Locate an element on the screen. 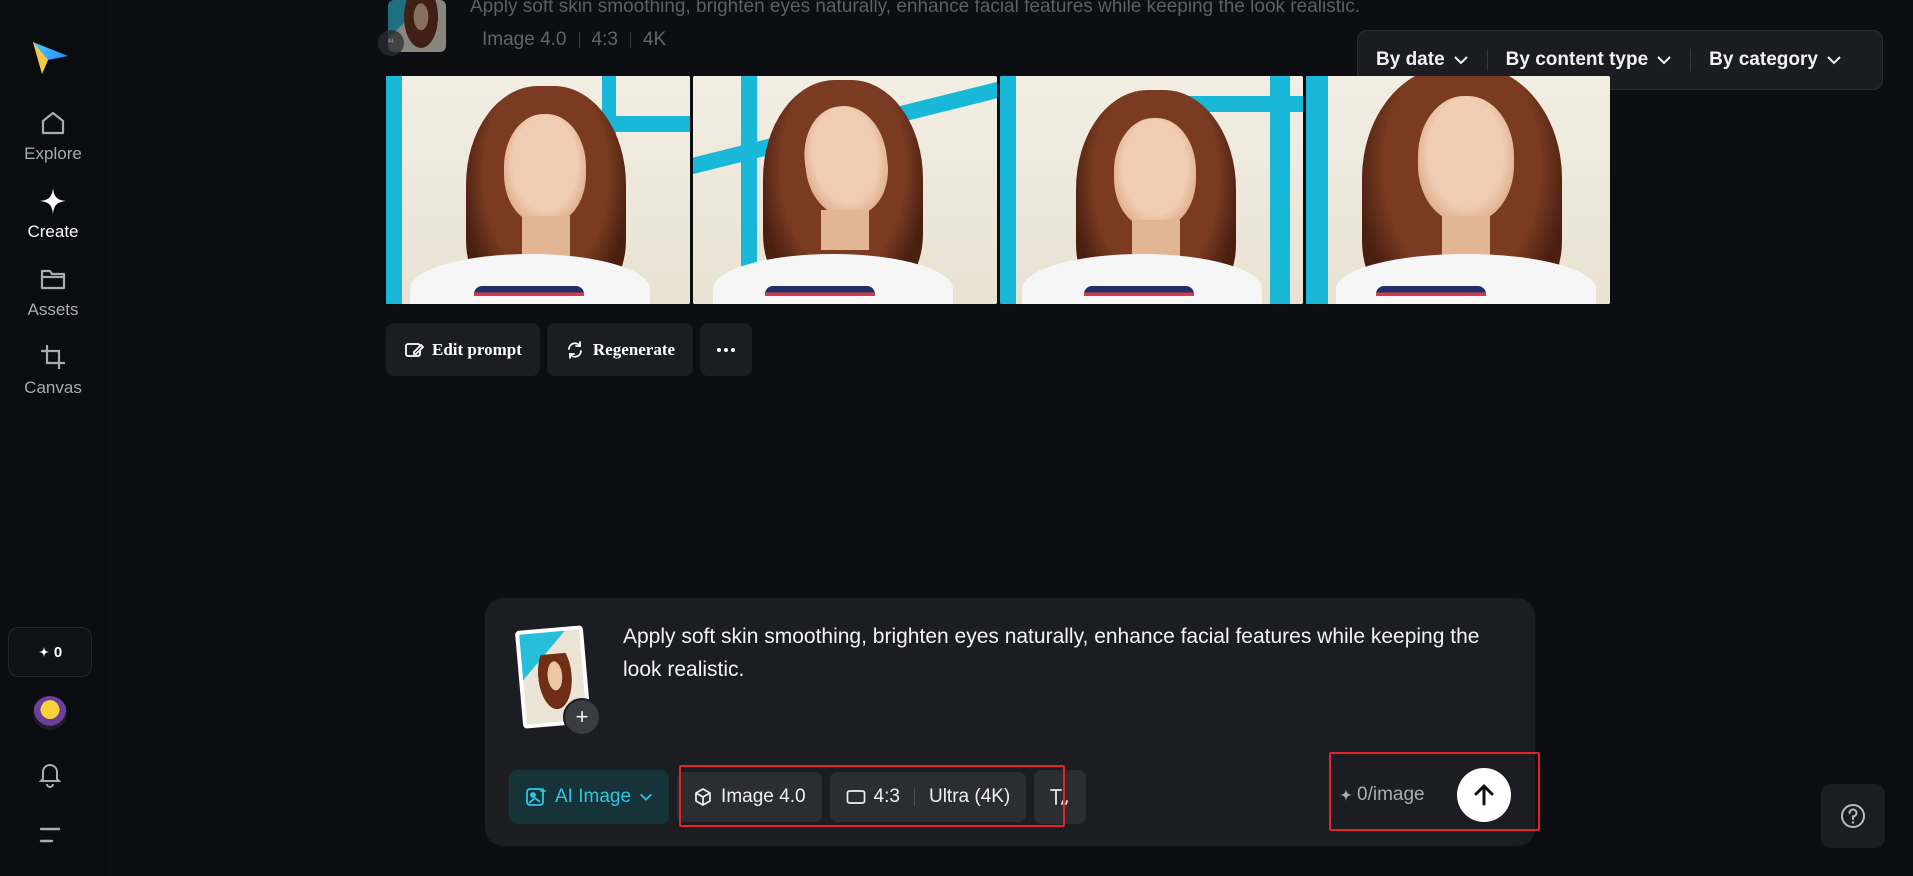  filter-by-category: By category is located at coordinates (1775, 60).